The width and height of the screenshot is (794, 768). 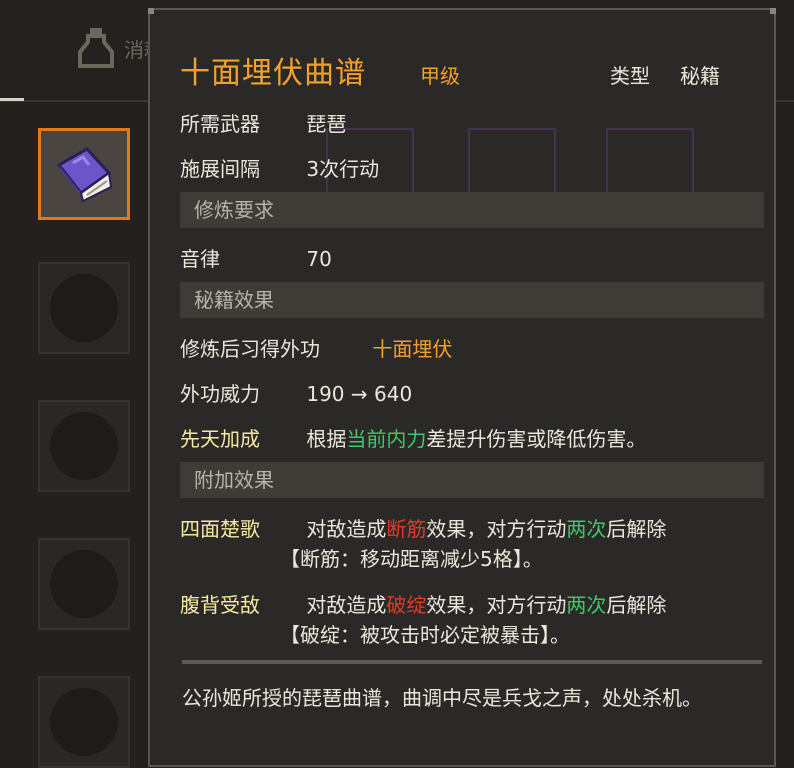 What do you see at coordinates (425, 635) in the screenshot?
I see `extra-effect-2-note: 【破绽：被攻击时必定被暴击】。` at bounding box center [425, 635].